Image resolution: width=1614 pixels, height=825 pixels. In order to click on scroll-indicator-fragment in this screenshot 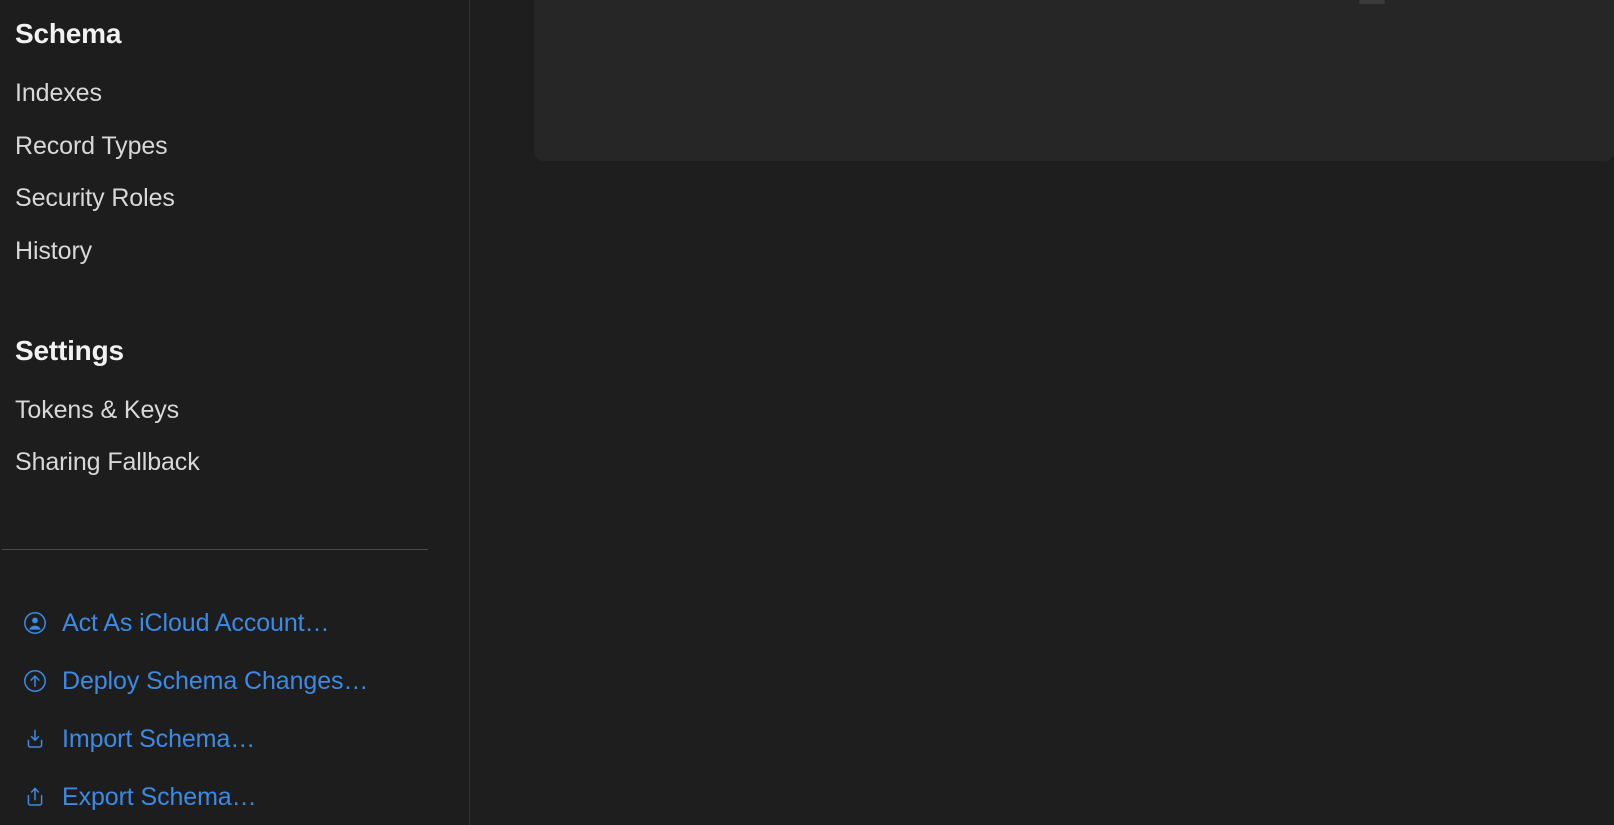, I will do `click(1372, 2)`.